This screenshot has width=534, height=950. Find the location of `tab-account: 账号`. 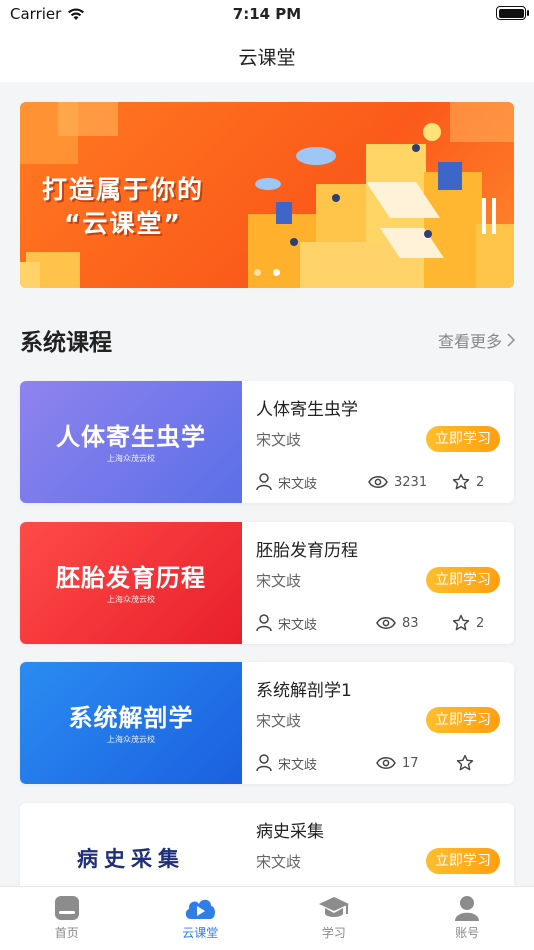

tab-account: 账号 is located at coordinates (467, 918).